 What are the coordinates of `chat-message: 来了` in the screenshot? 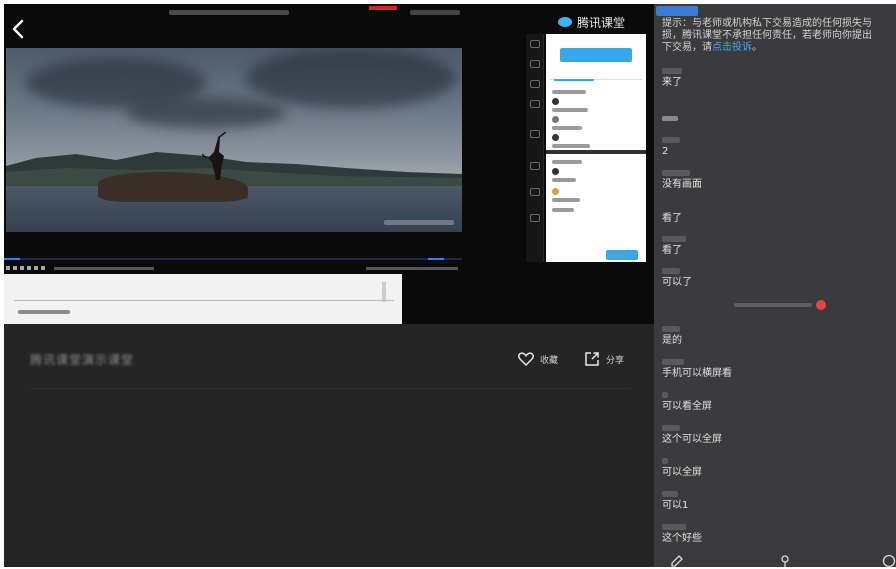 It's located at (776, 80).